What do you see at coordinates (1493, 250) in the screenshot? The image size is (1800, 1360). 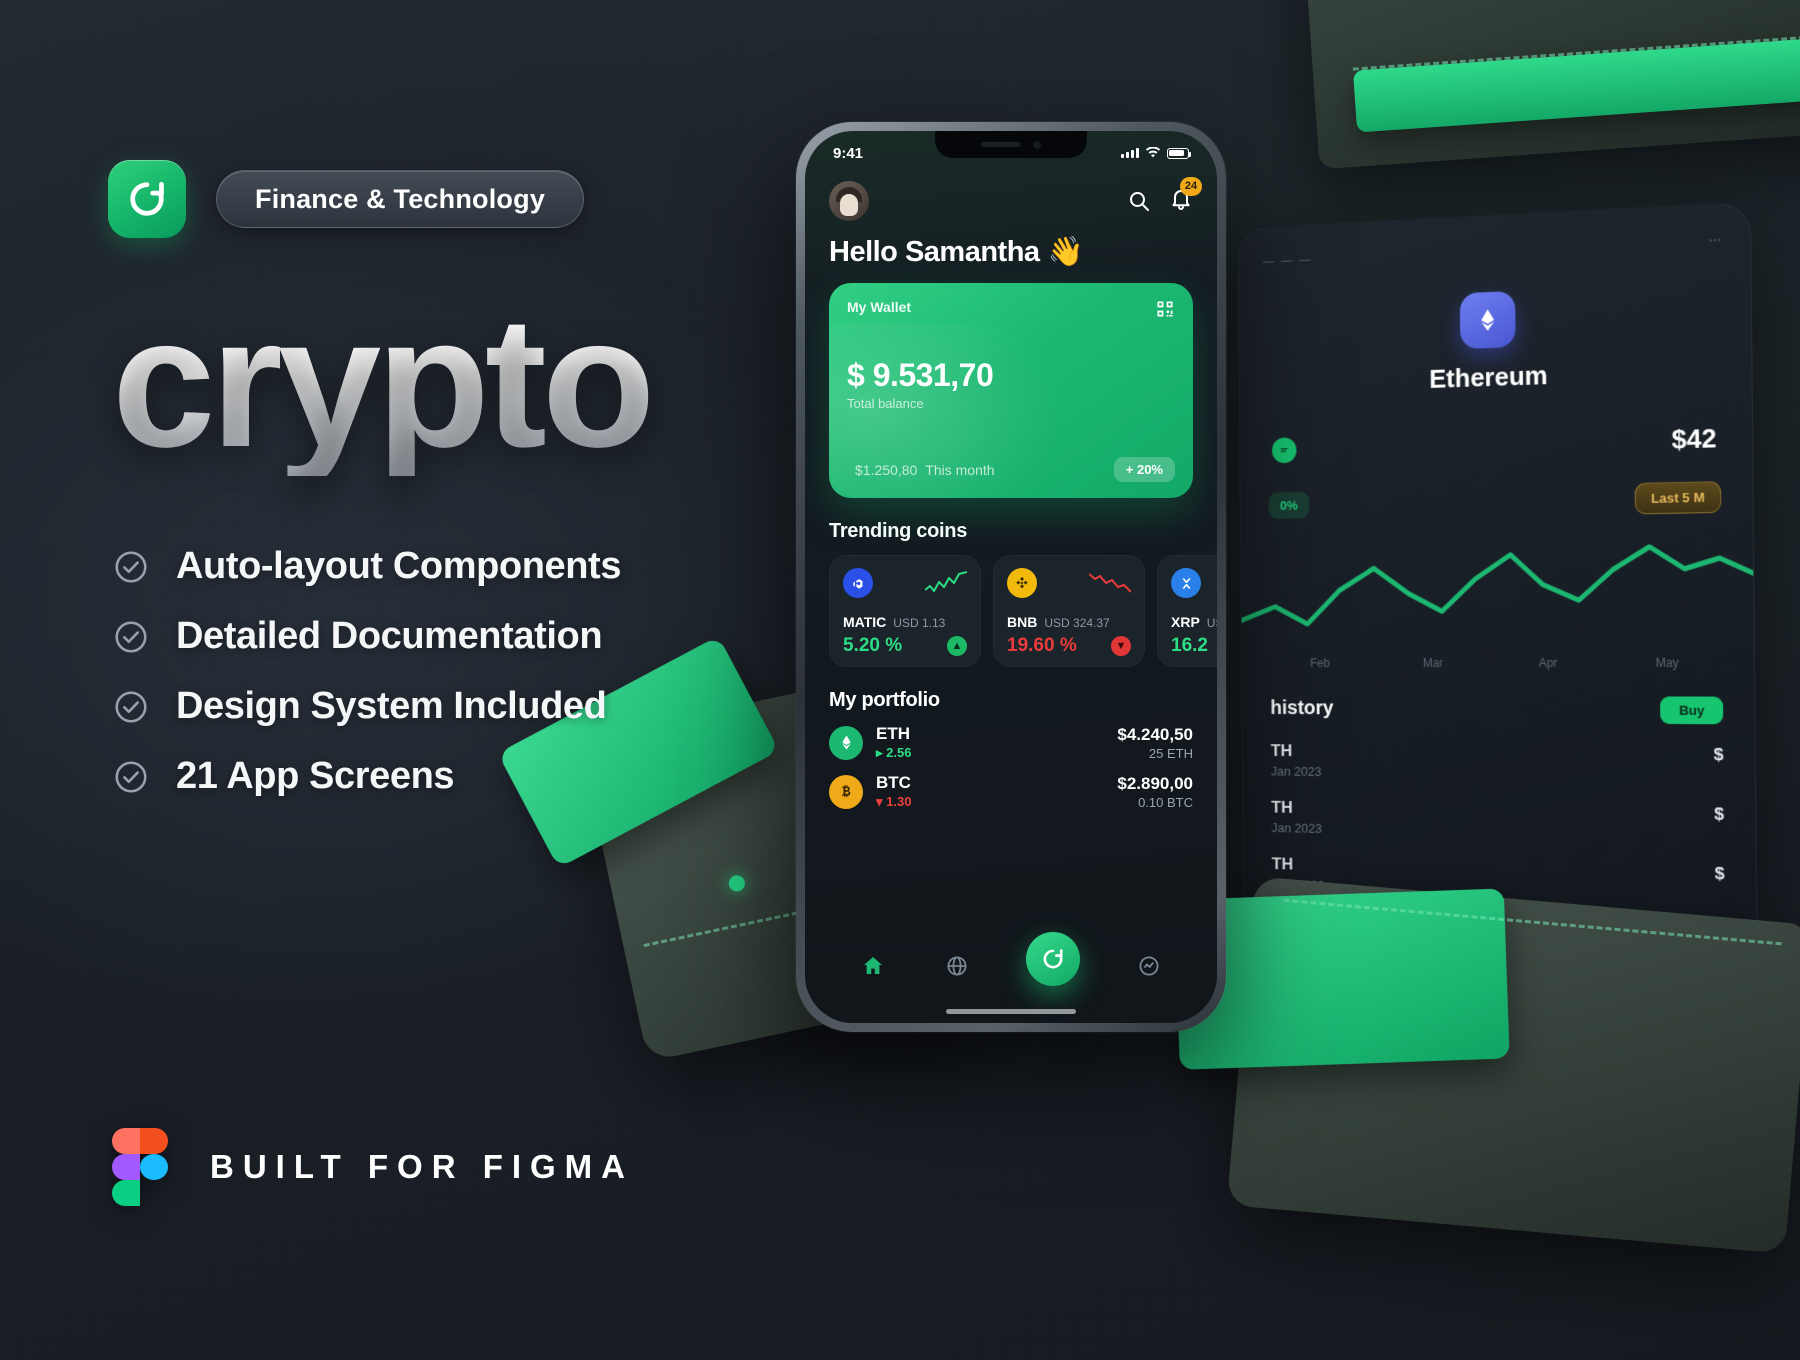 I see `background-screen-topbar: — — — ⋯` at bounding box center [1493, 250].